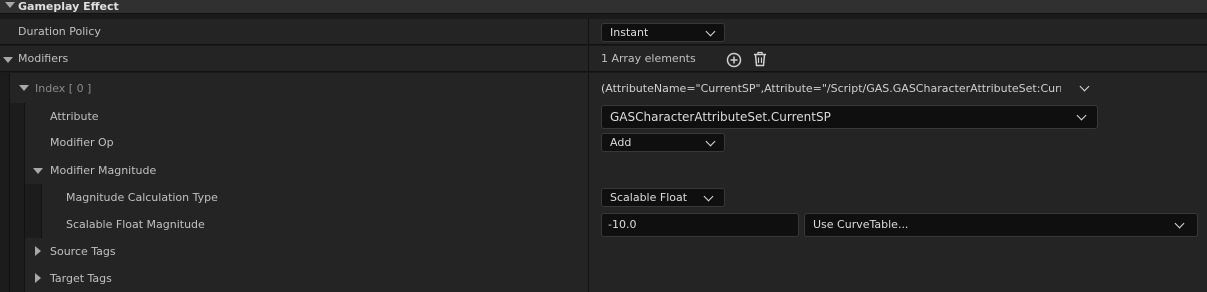 This screenshot has width=1207, height=292. I want to click on attribute-label: Attribute, so click(74, 116).